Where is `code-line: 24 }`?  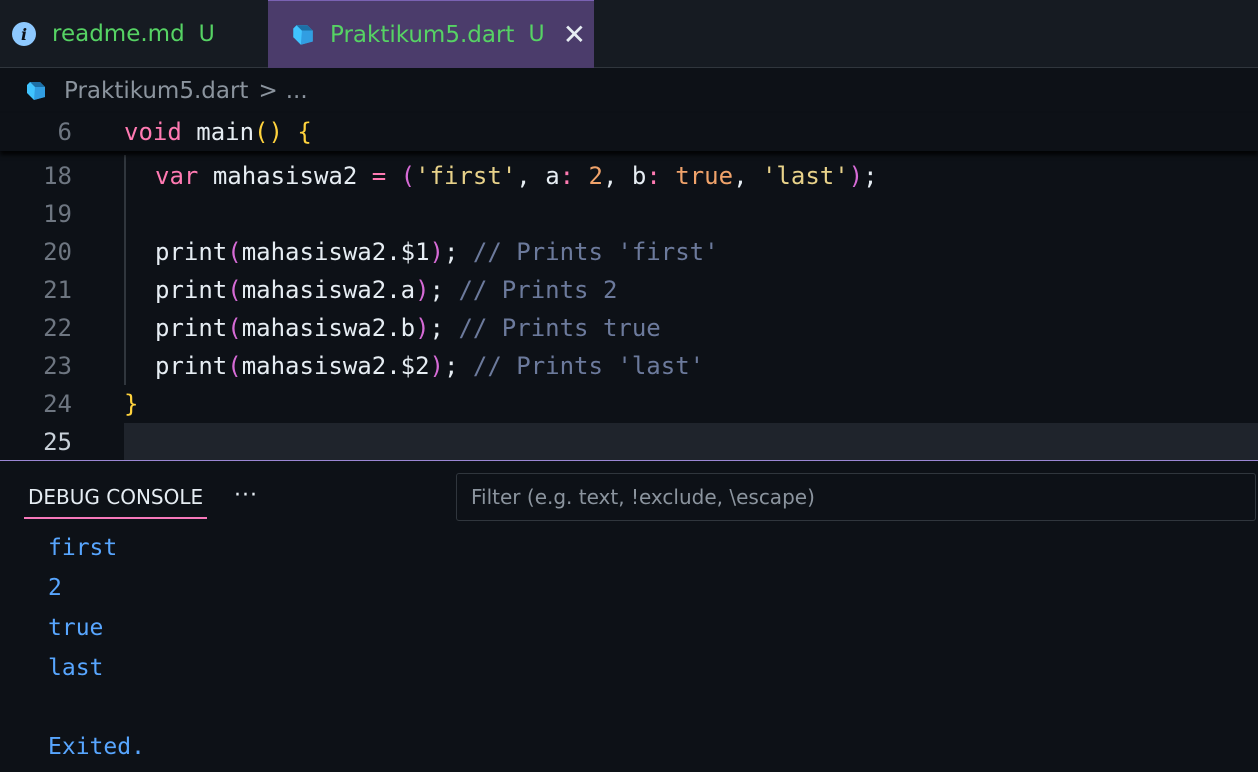 code-line: 24 } is located at coordinates (629, 404).